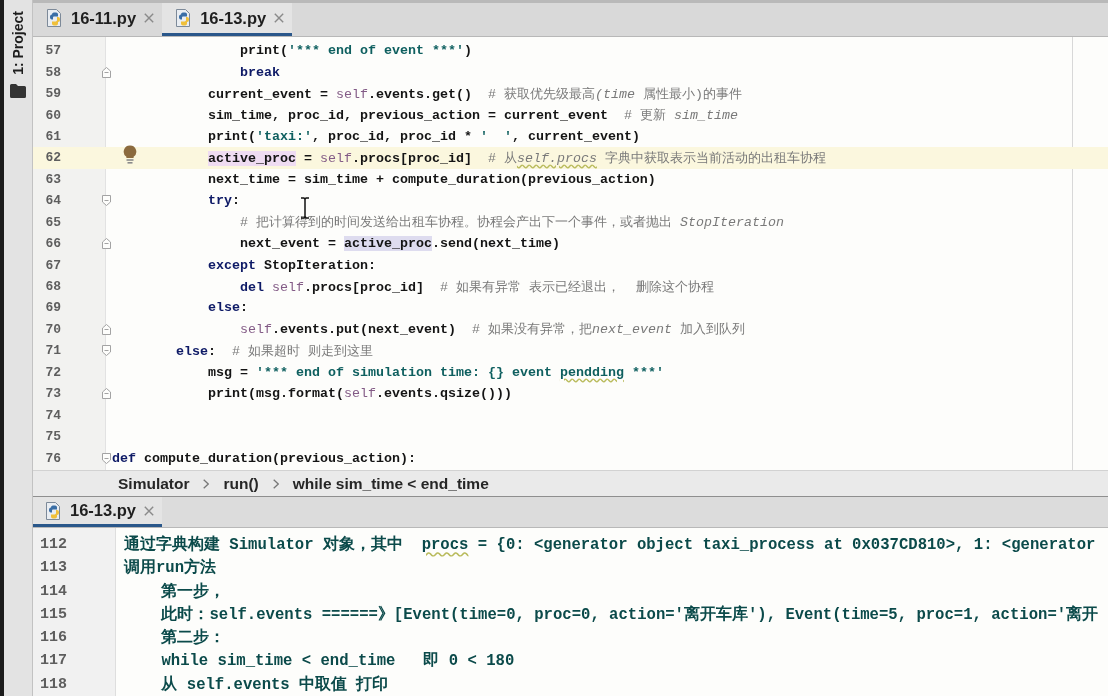 The width and height of the screenshot is (1108, 696). I want to click on line-number: 71, so click(52, 351).